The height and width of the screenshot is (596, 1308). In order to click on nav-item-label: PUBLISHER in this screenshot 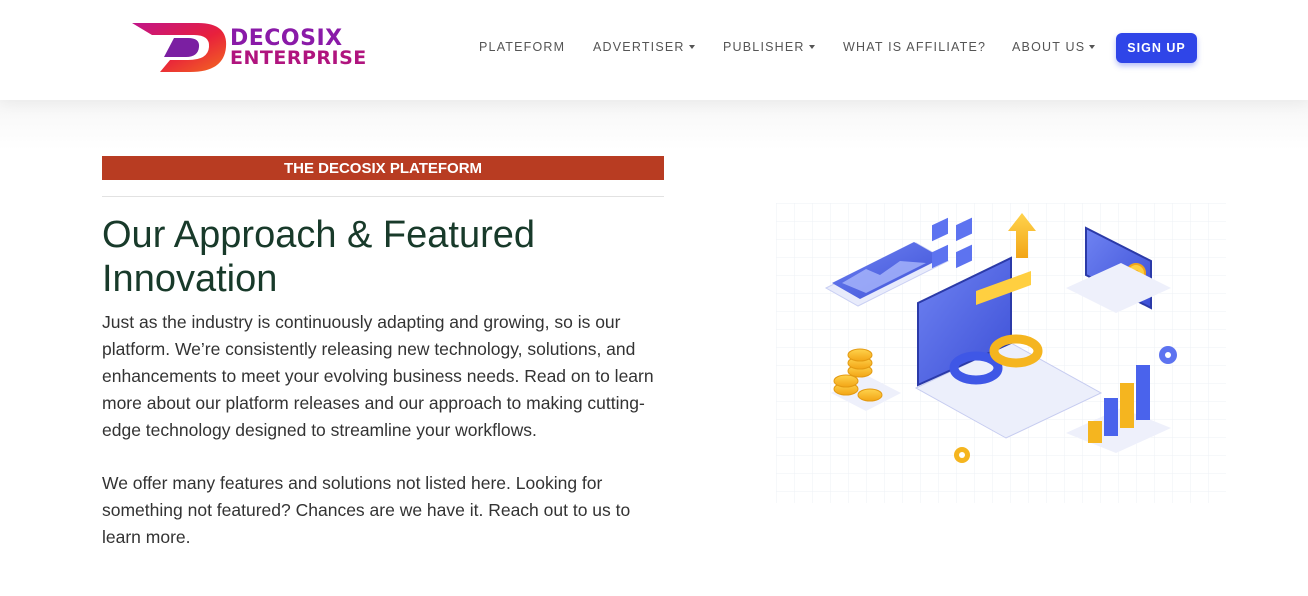, I will do `click(764, 47)`.